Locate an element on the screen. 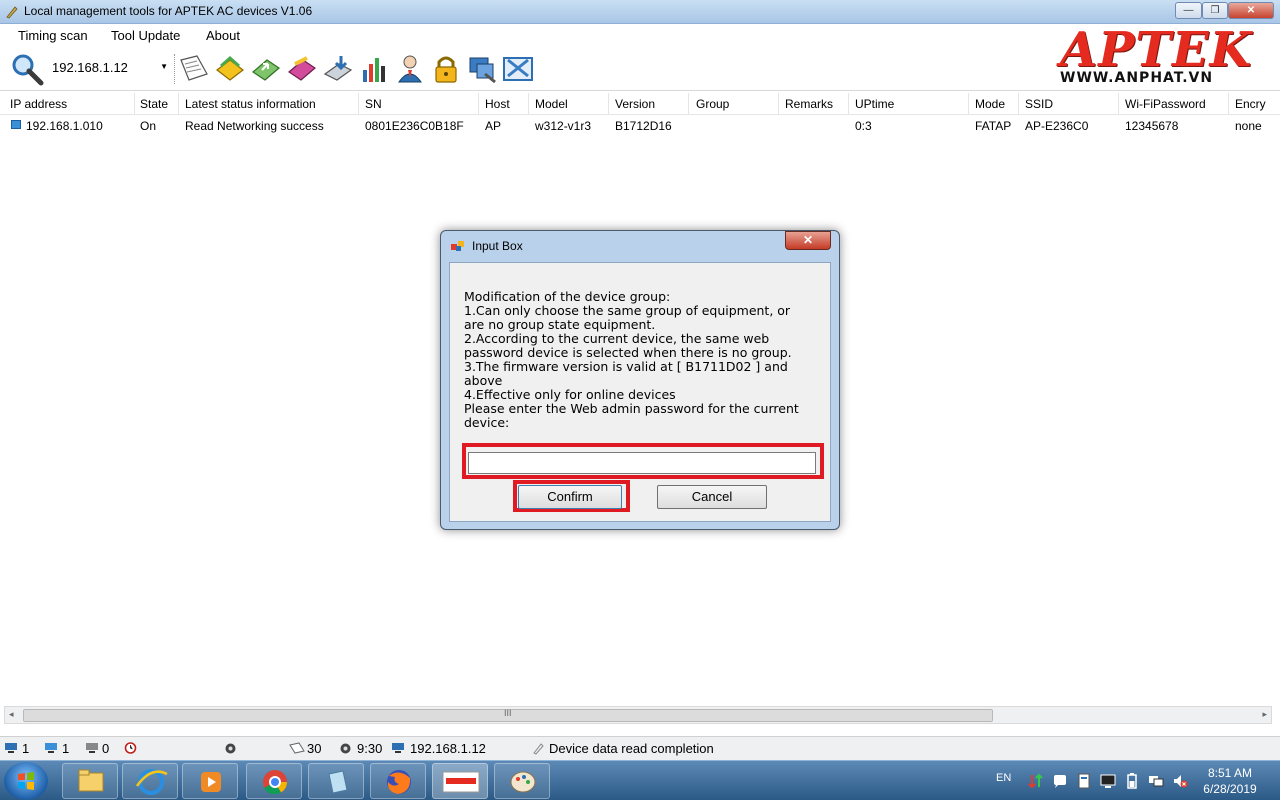  minimize-button: — is located at coordinates (1188, 10).